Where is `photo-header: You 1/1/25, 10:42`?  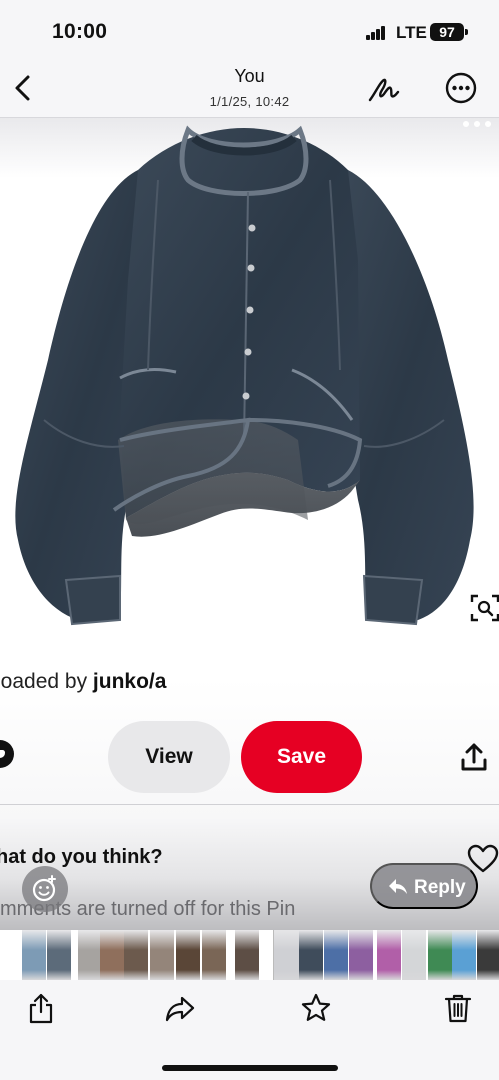 photo-header: You 1/1/25, 10:42 is located at coordinates (249, 90).